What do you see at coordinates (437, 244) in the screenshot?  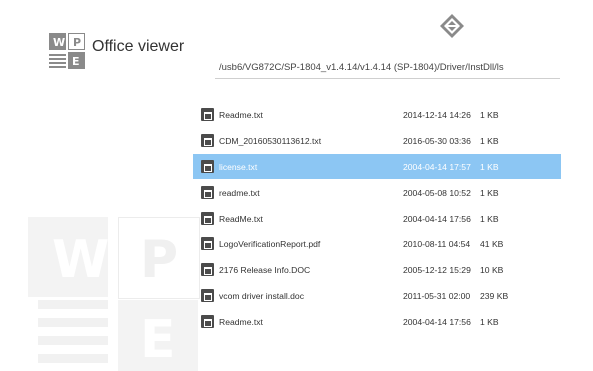 I see `file-date: 2010-08-11 04:54` at bounding box center [437, 244].